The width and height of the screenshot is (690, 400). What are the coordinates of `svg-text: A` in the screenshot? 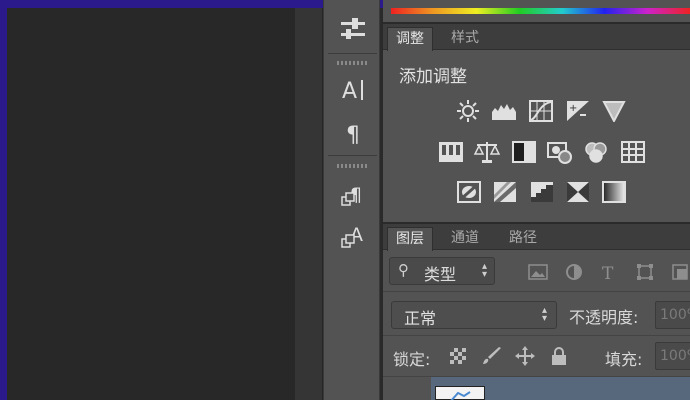 It's located at (349, 90).